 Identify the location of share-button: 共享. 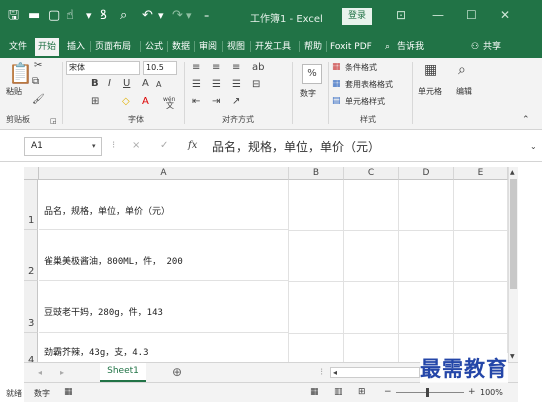
(492, 47).